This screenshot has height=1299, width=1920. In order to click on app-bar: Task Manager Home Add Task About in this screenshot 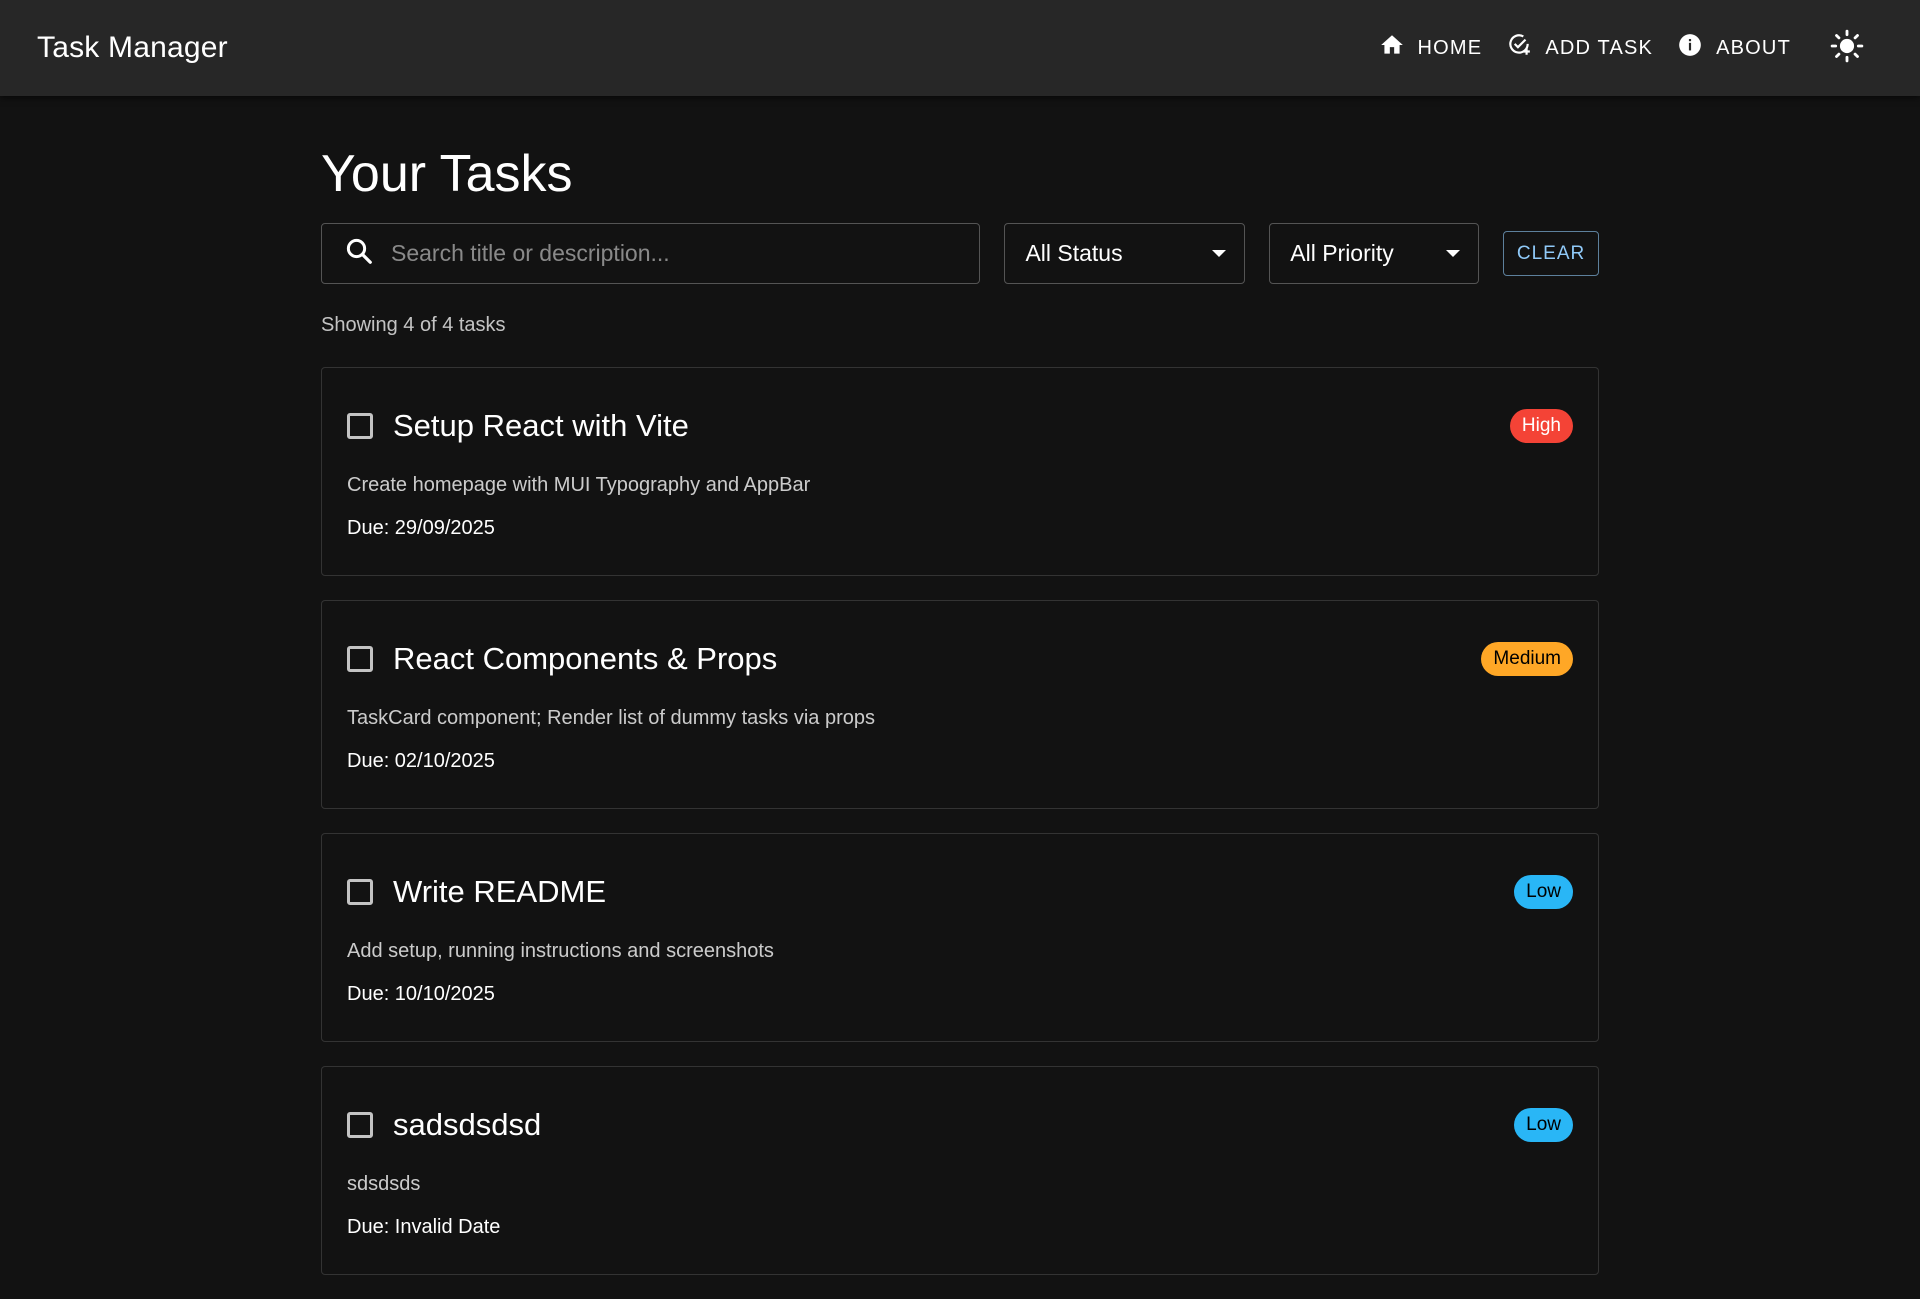, I will do `click(960, 48)`.